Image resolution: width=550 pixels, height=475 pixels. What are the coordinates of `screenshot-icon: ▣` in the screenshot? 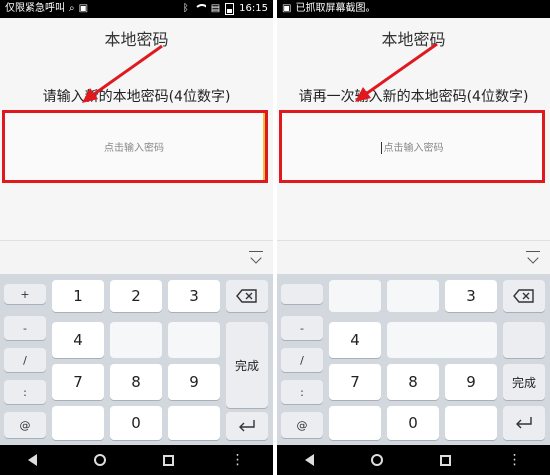 It's located at (287, 8).